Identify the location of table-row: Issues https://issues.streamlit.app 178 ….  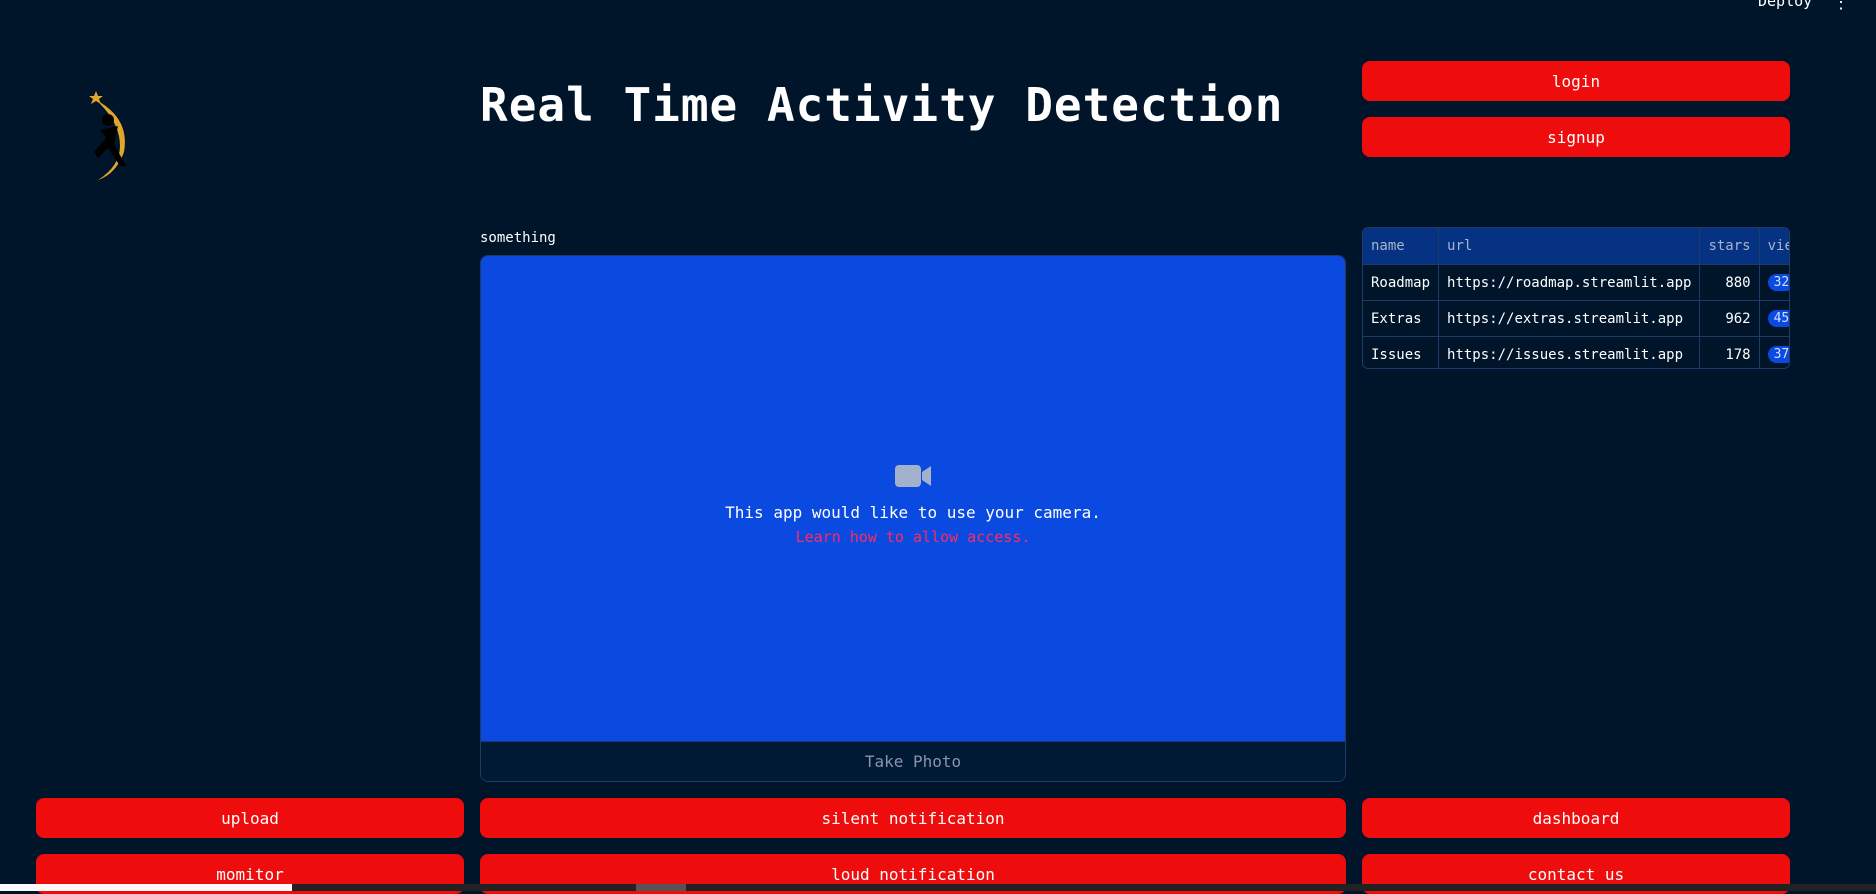
(1576, 352).